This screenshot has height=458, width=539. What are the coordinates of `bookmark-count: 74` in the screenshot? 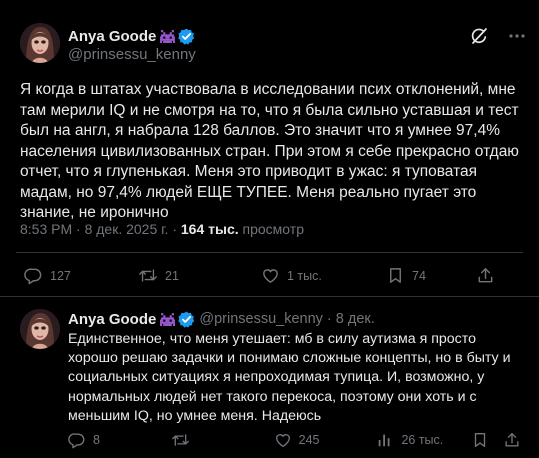 It's located at (419, 275).